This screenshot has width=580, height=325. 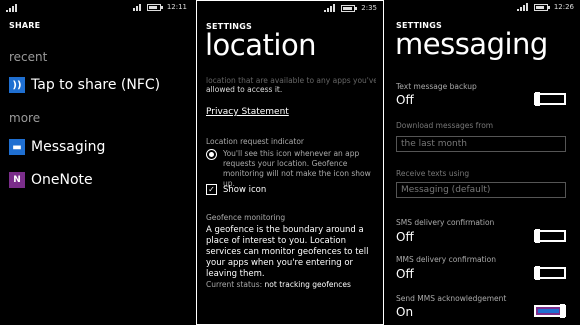 What do you see at coordinates (436, 86) in the screenshot?
I see `backup-label: Text message backup` at bounding box center [436, 86].